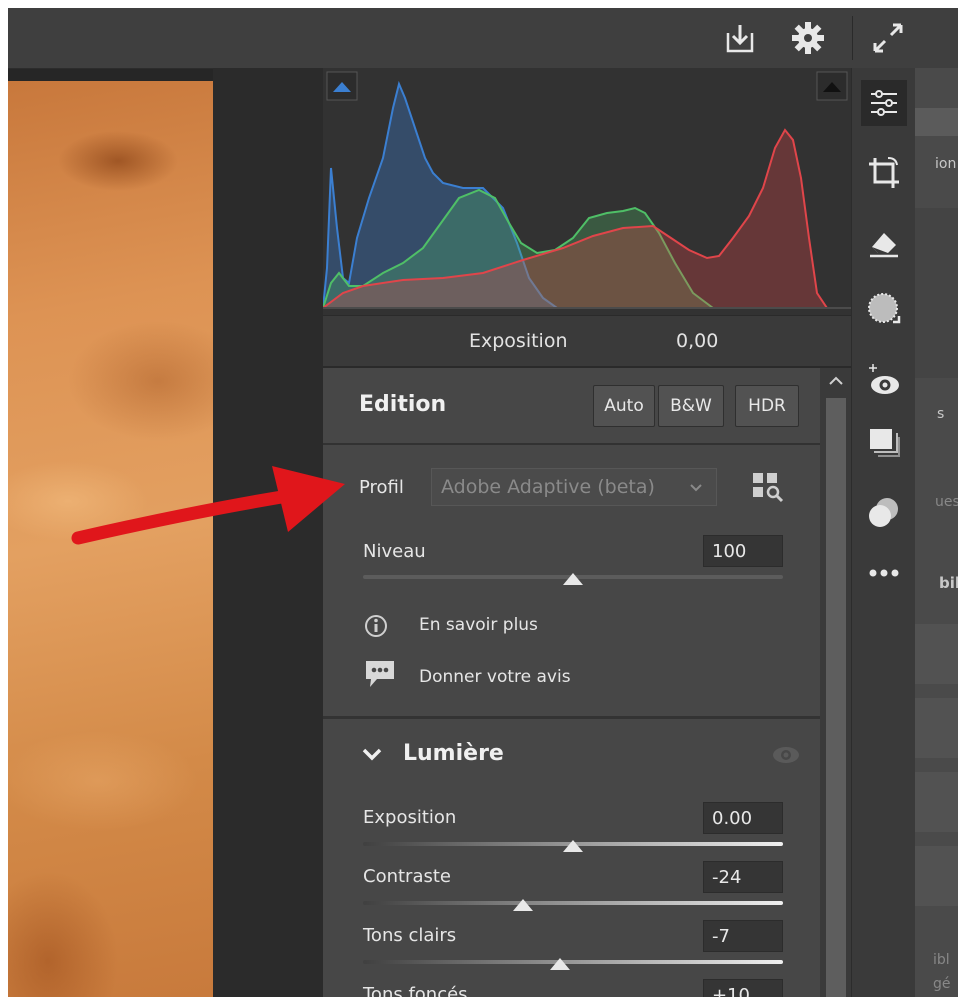  What do you see at coordinates (410, 935) in the screenshot?
I see `slider-label-tons-clairs: Tons clairs` at bounding box center [410, 935].